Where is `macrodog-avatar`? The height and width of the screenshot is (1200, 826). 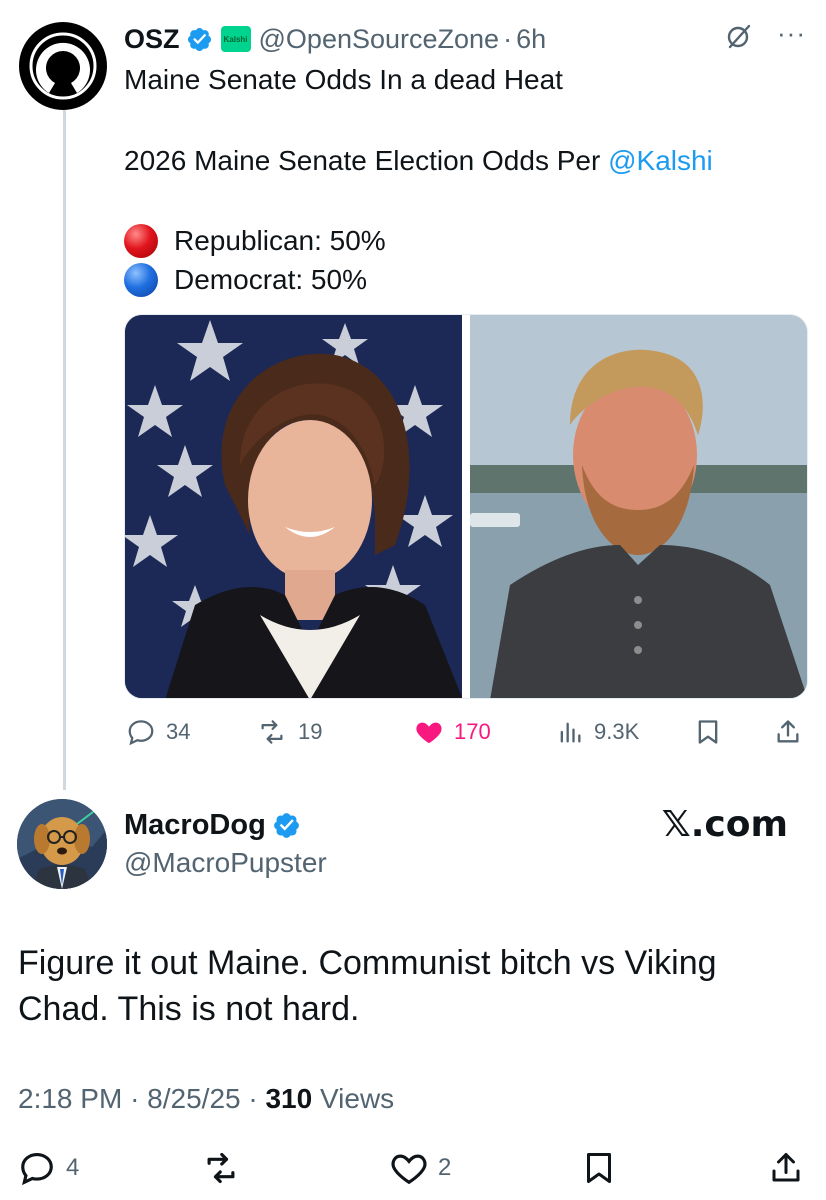
macrodog-avatar is located at coordinates (62, 844).